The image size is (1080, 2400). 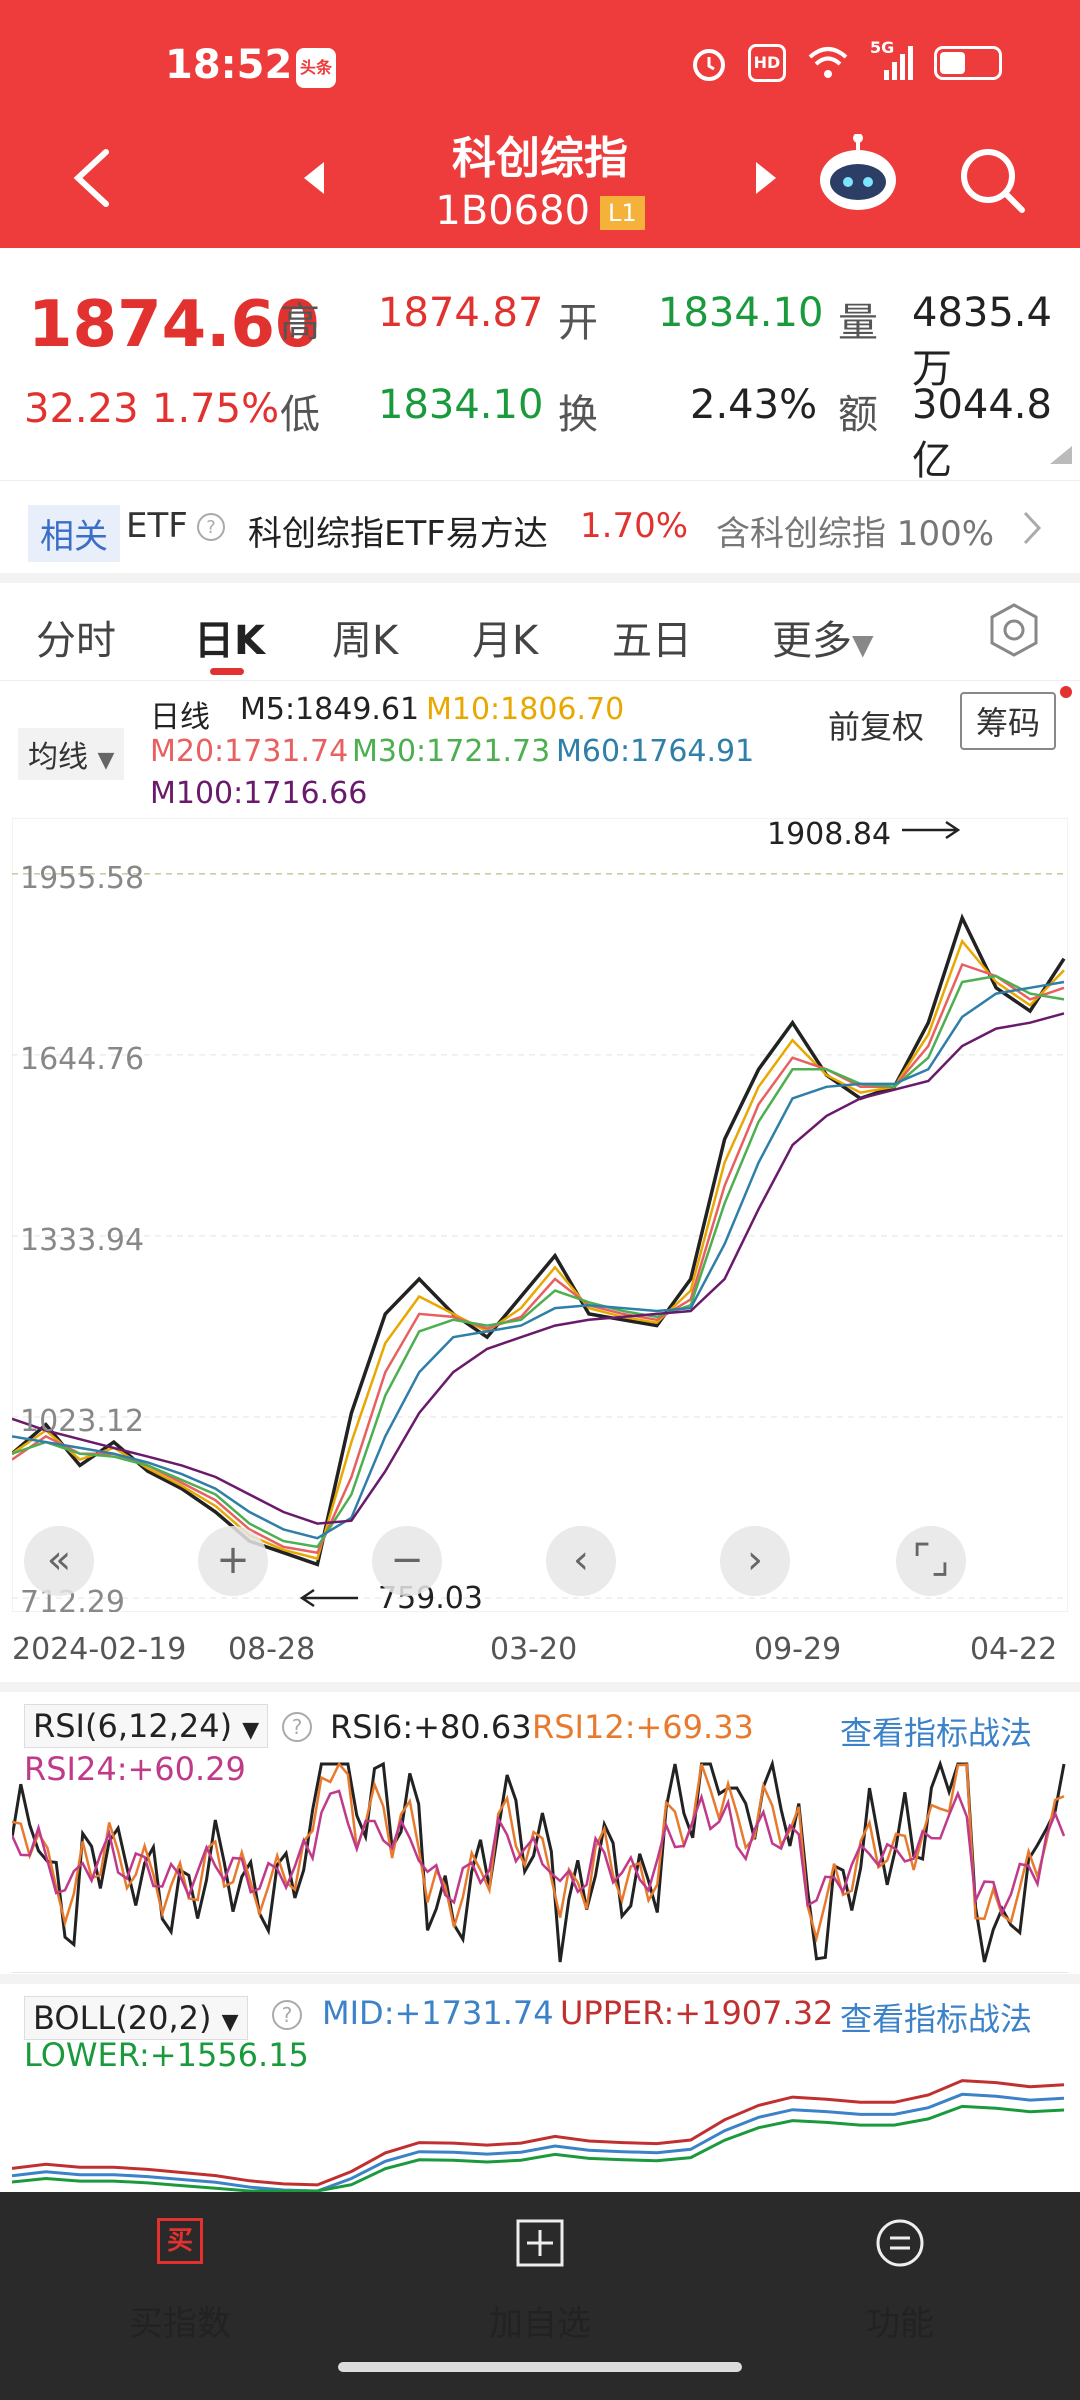 I want to click on app-header: 18:52 头条 HD 5G 科创综指 1B0680 L1, so click(x=540, y=124).